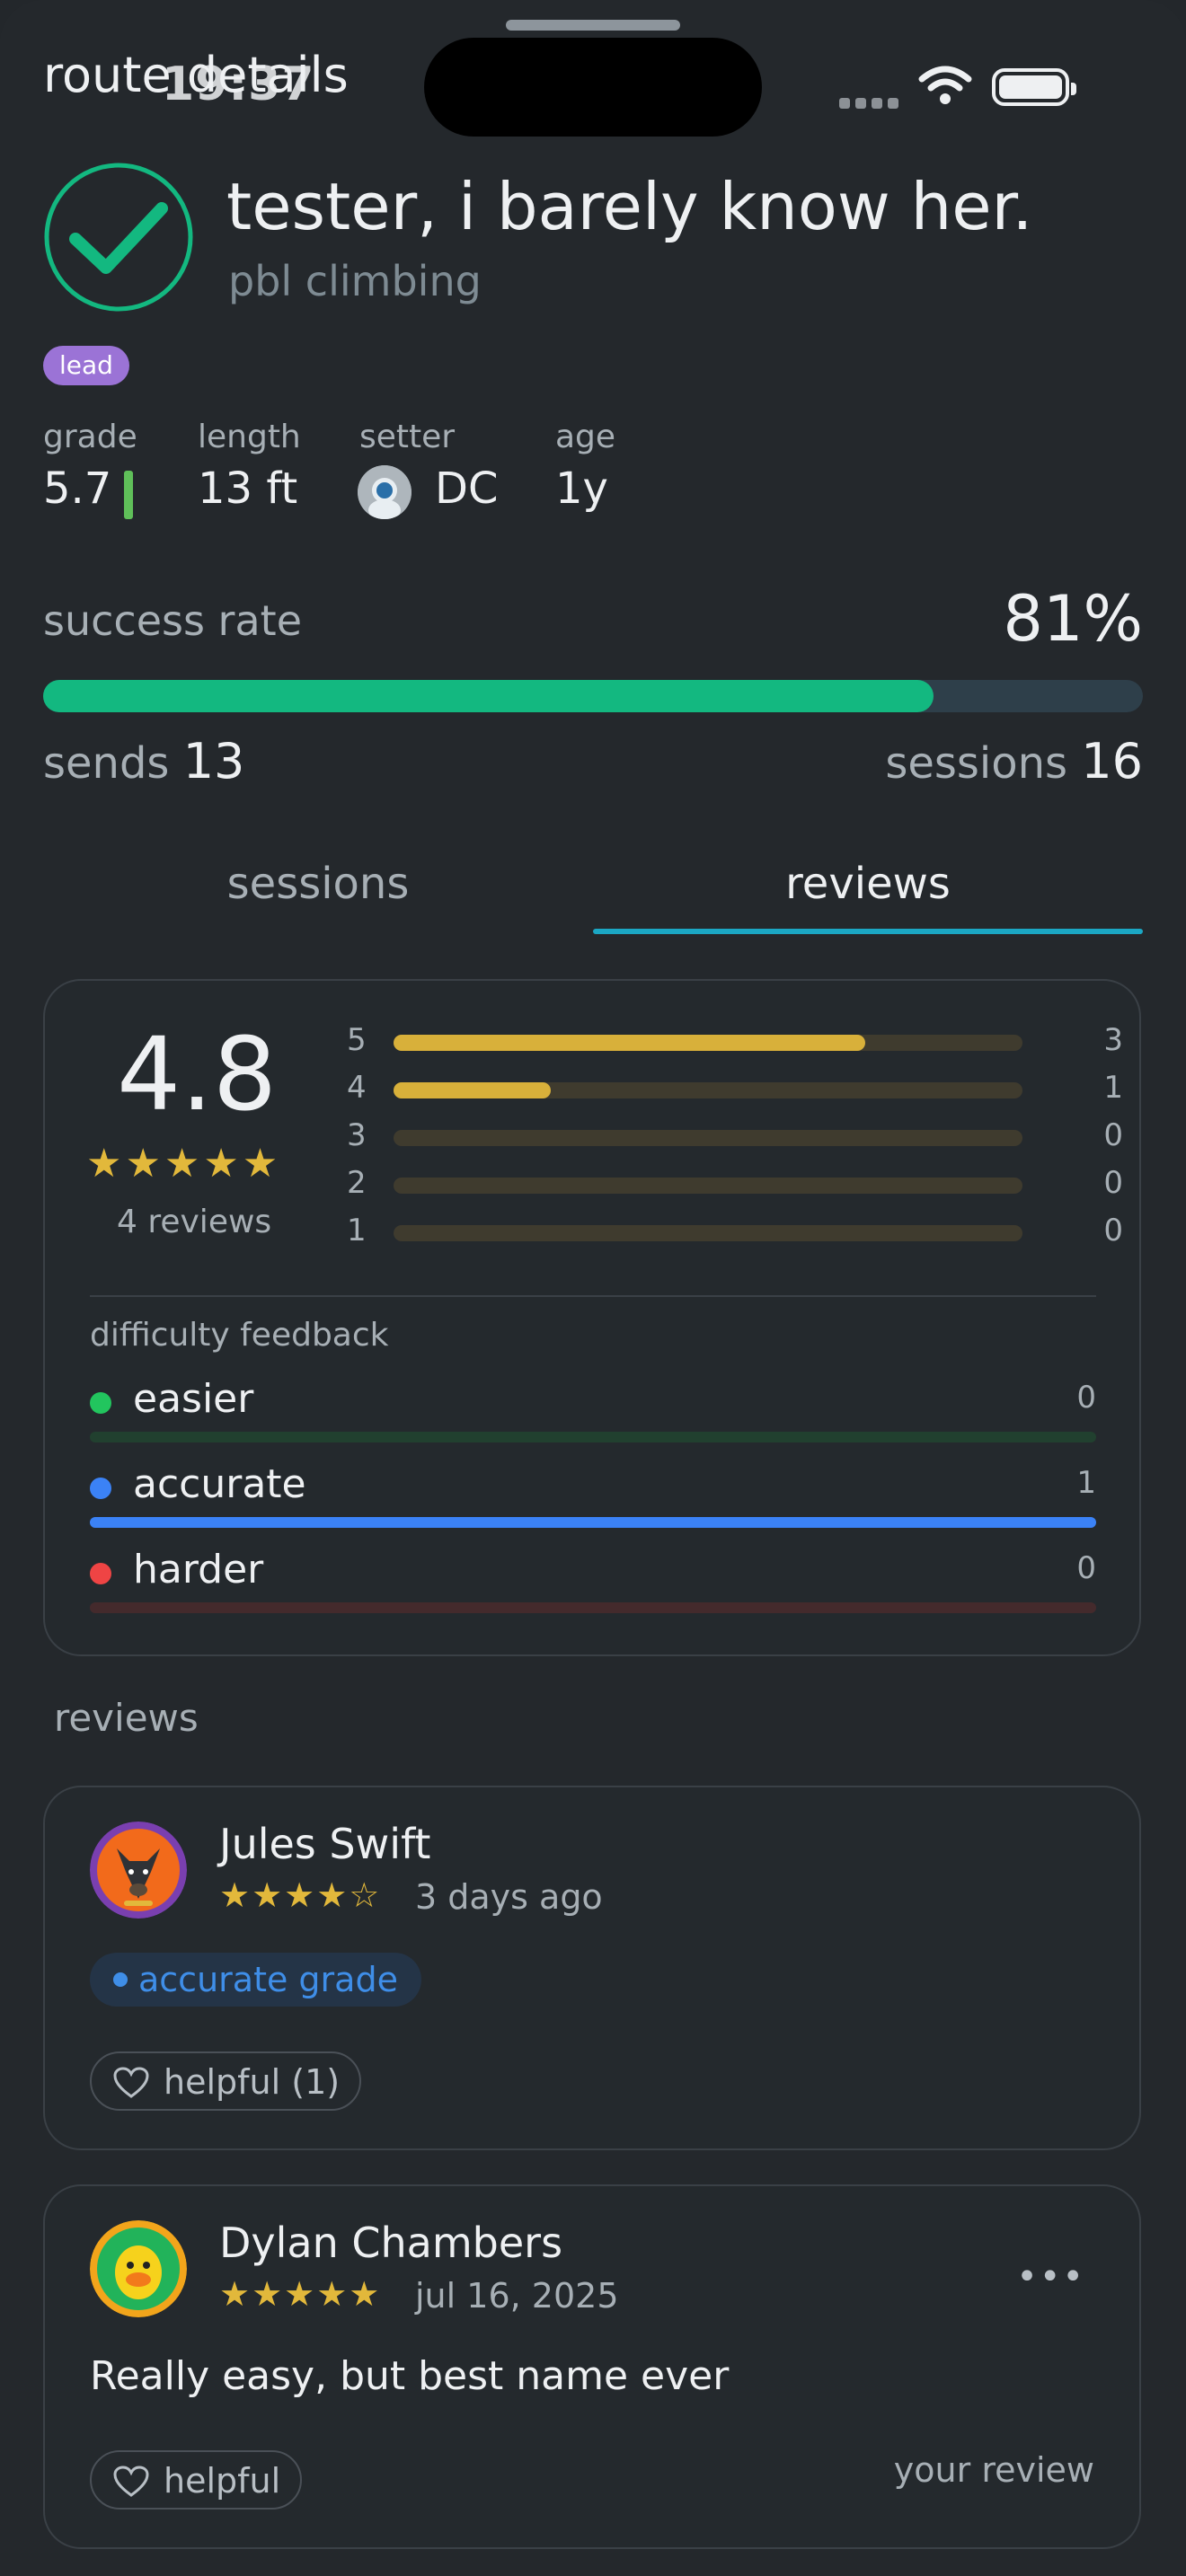  What do you see at coordinates (357, 1088) in the screenshot?
I see `histogram-star-label: 4` at bounding box center [357, 1088].